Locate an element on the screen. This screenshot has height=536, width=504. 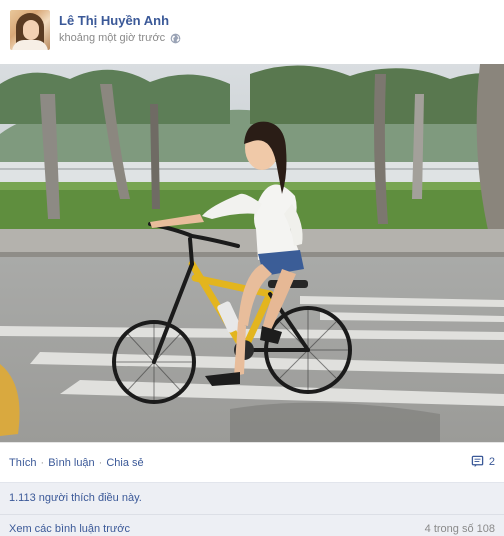
like-link: Thích is located at coordinates (23, 463).